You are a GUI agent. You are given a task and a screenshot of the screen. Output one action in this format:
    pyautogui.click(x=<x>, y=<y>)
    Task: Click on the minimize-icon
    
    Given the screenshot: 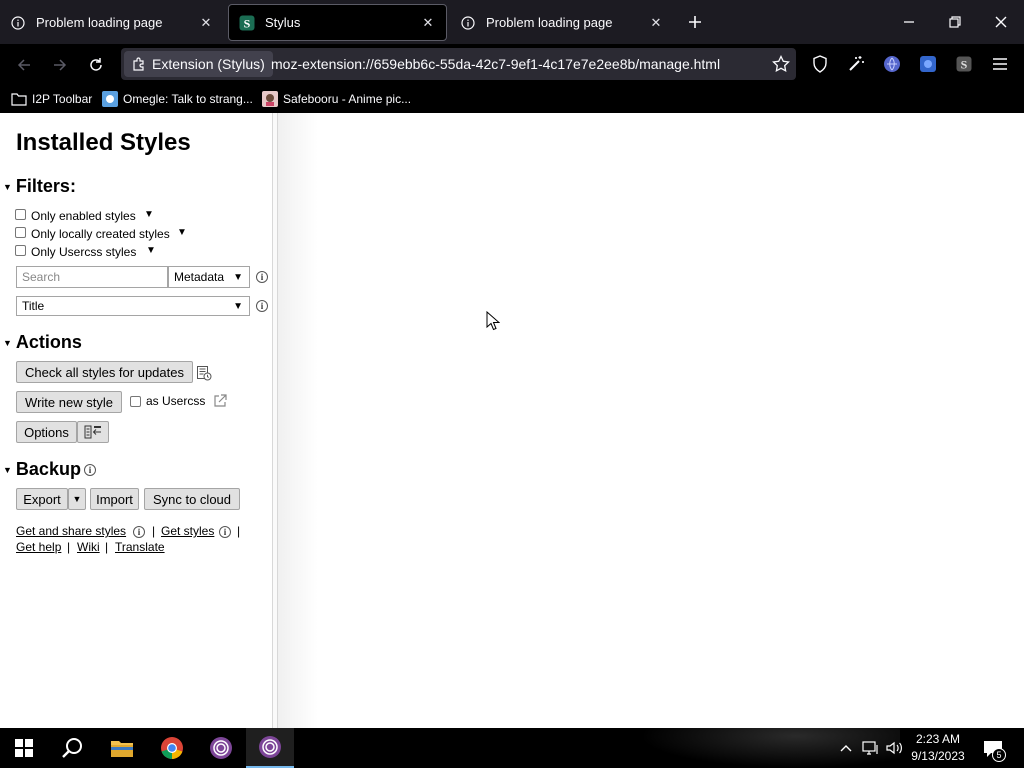 What is the action you would take?
    pyautogui.click(x=909, y=22)
    